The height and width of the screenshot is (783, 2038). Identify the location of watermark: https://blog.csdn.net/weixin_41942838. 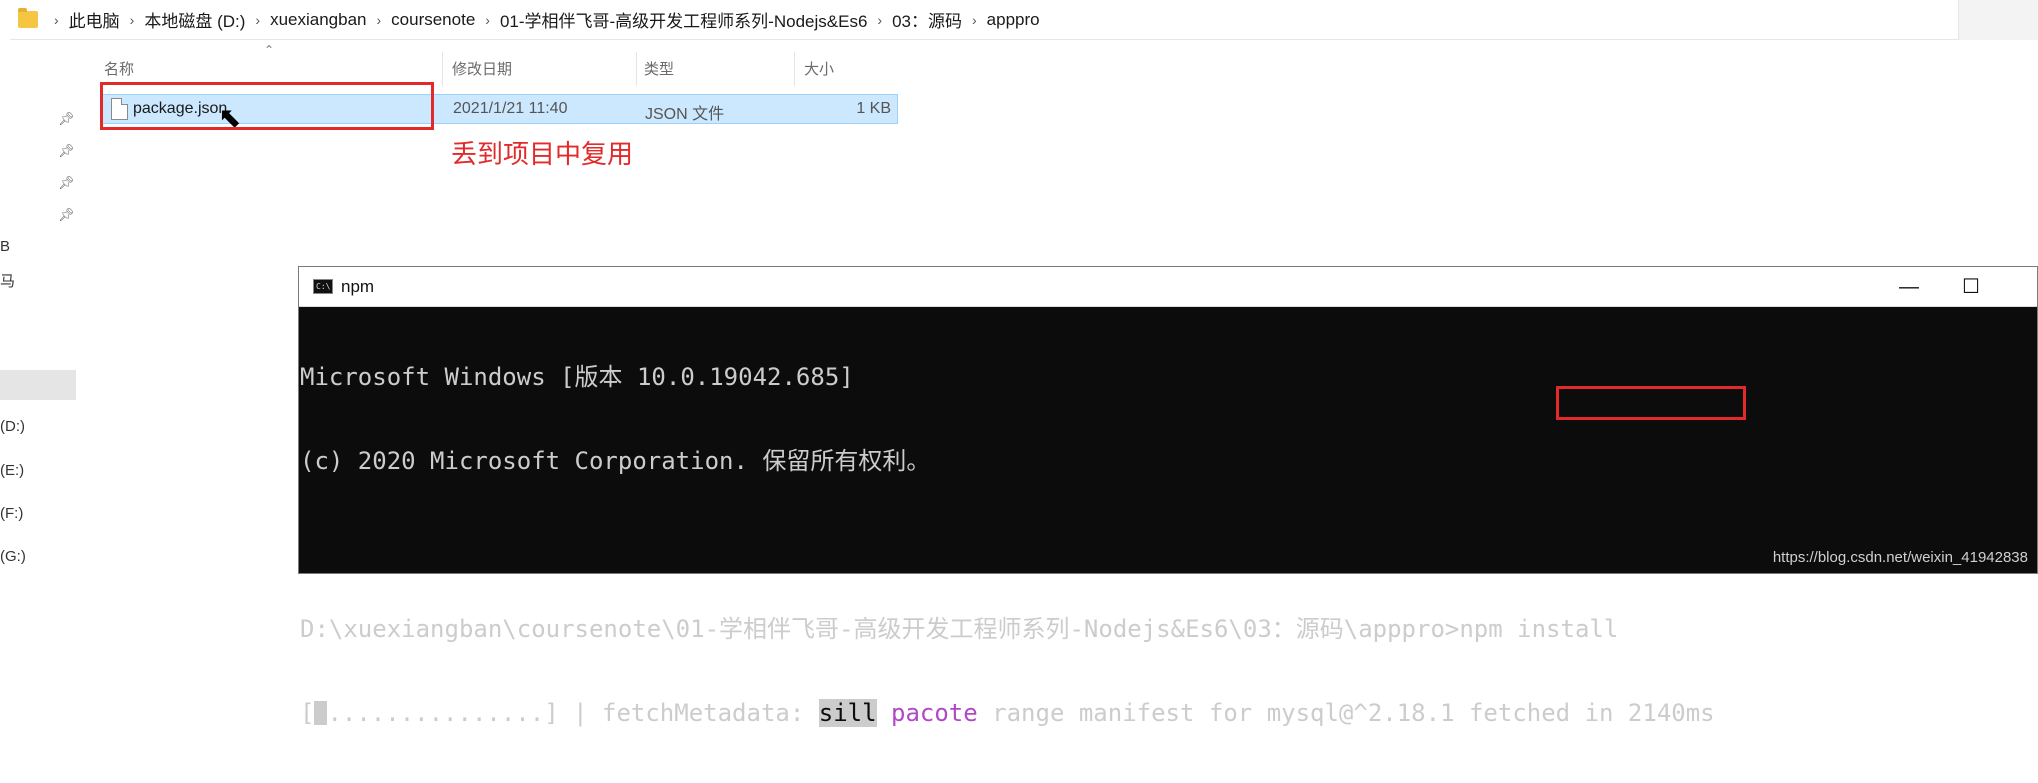
(1900, 557).